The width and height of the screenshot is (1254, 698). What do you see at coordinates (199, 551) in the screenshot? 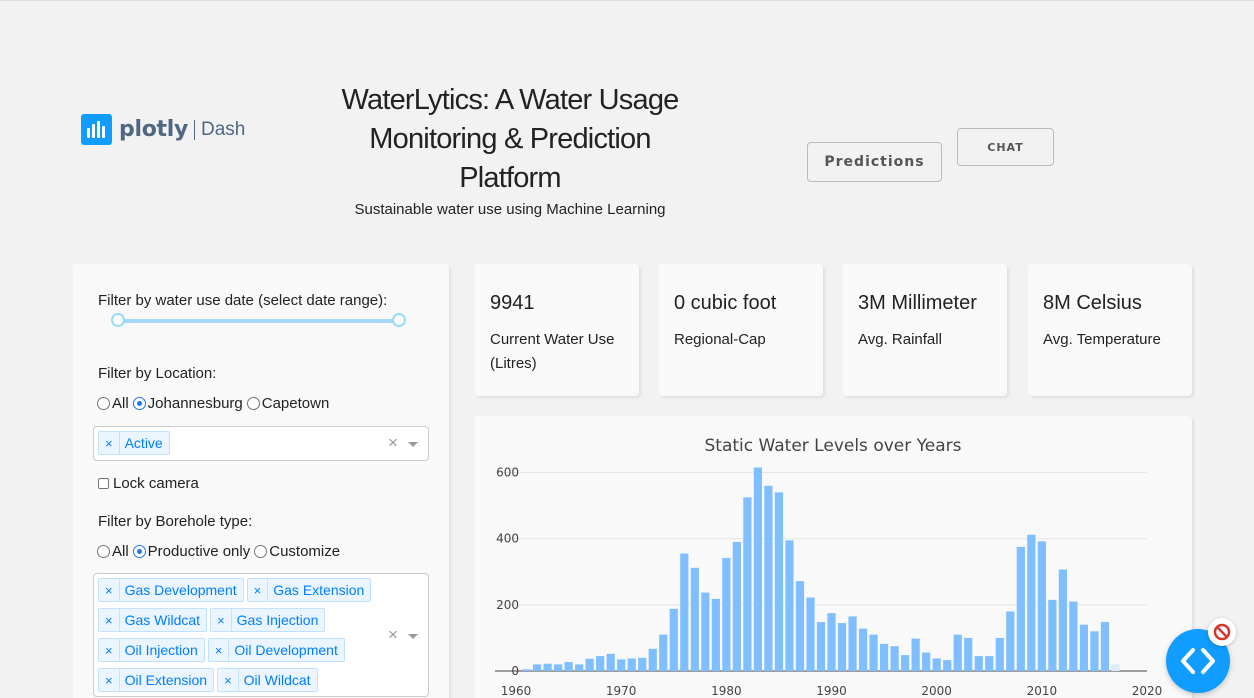
I see `radio-label: Productive only` at bounding box center [199, 551].